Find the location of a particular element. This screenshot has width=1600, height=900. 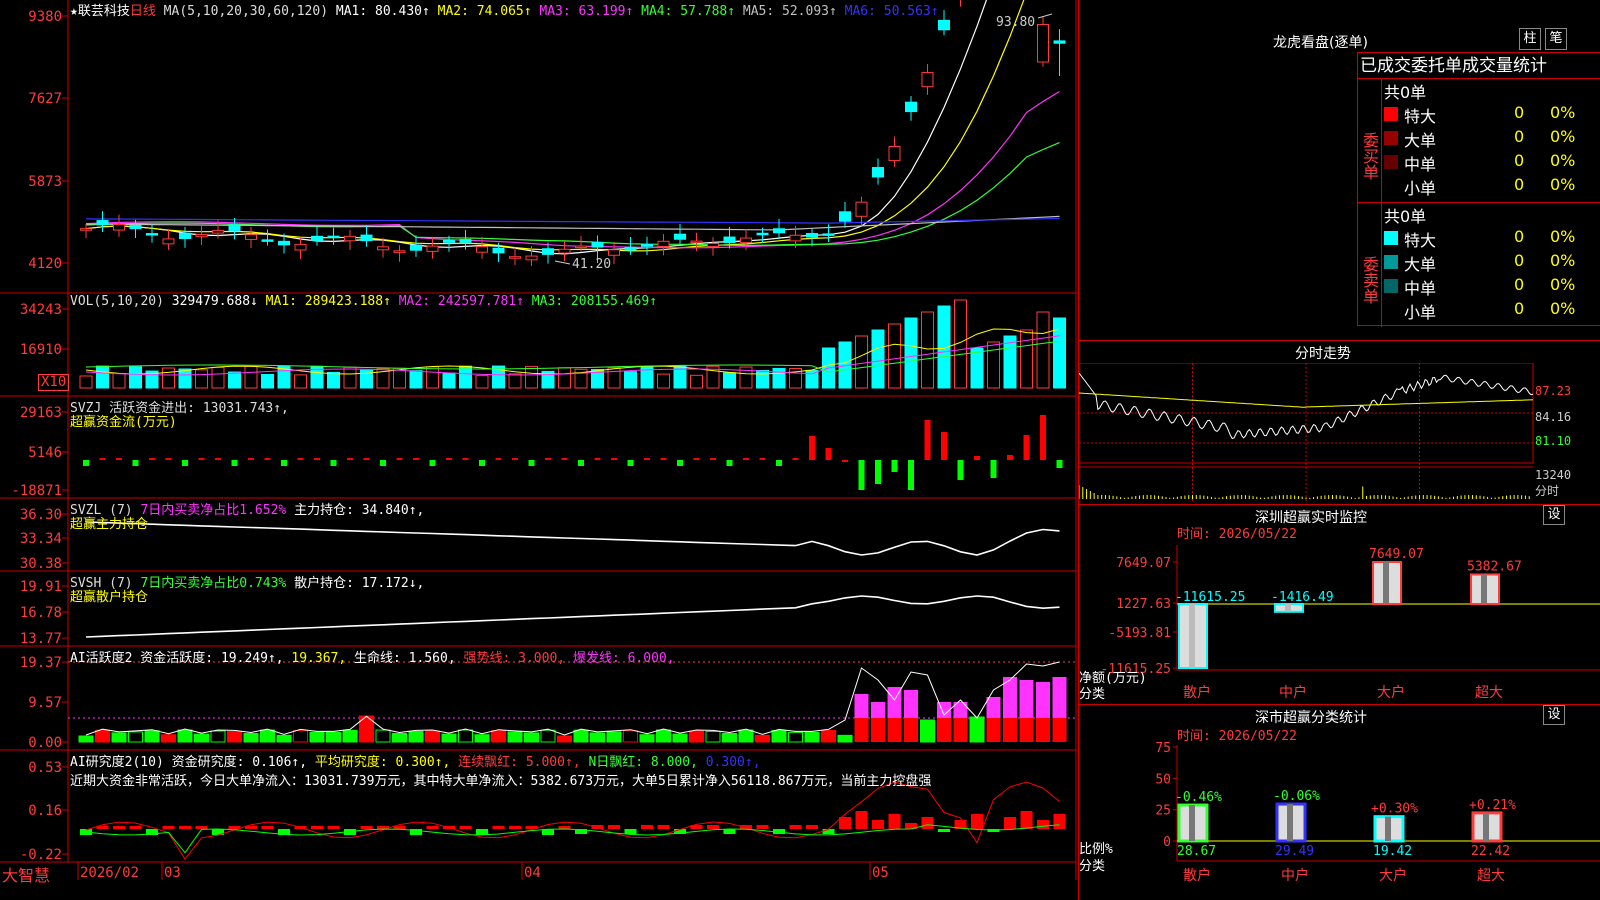

sz-category-name: 散户 is located at coordinates (1197, 875).